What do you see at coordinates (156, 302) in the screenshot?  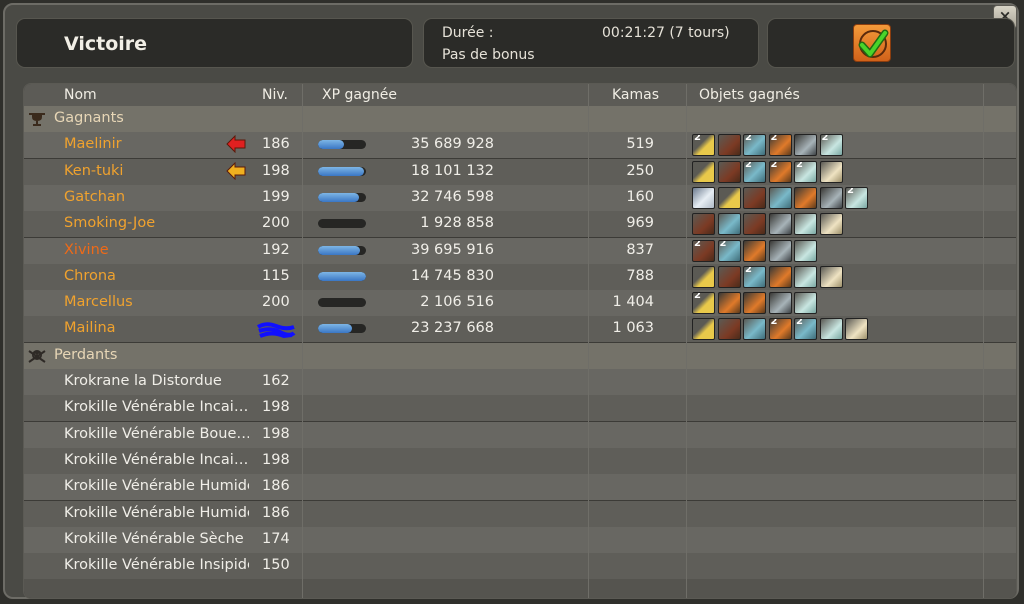 I see `player-name: Marcellus` at bounding box center [156, 302].